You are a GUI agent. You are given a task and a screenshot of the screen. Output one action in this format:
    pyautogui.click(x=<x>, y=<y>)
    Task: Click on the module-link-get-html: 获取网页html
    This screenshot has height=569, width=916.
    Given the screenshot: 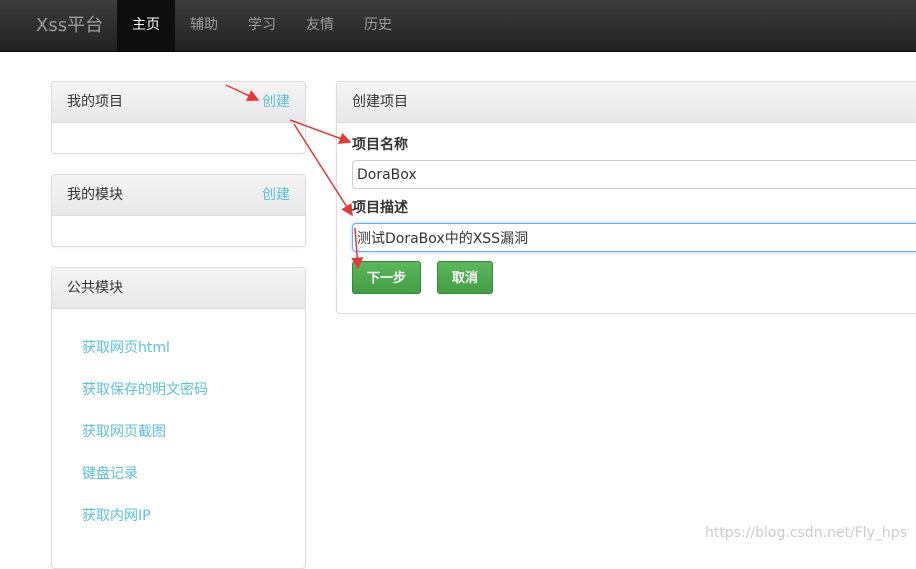 What is the action you would take?
    pyautogui.click(x=178, y=348)
    